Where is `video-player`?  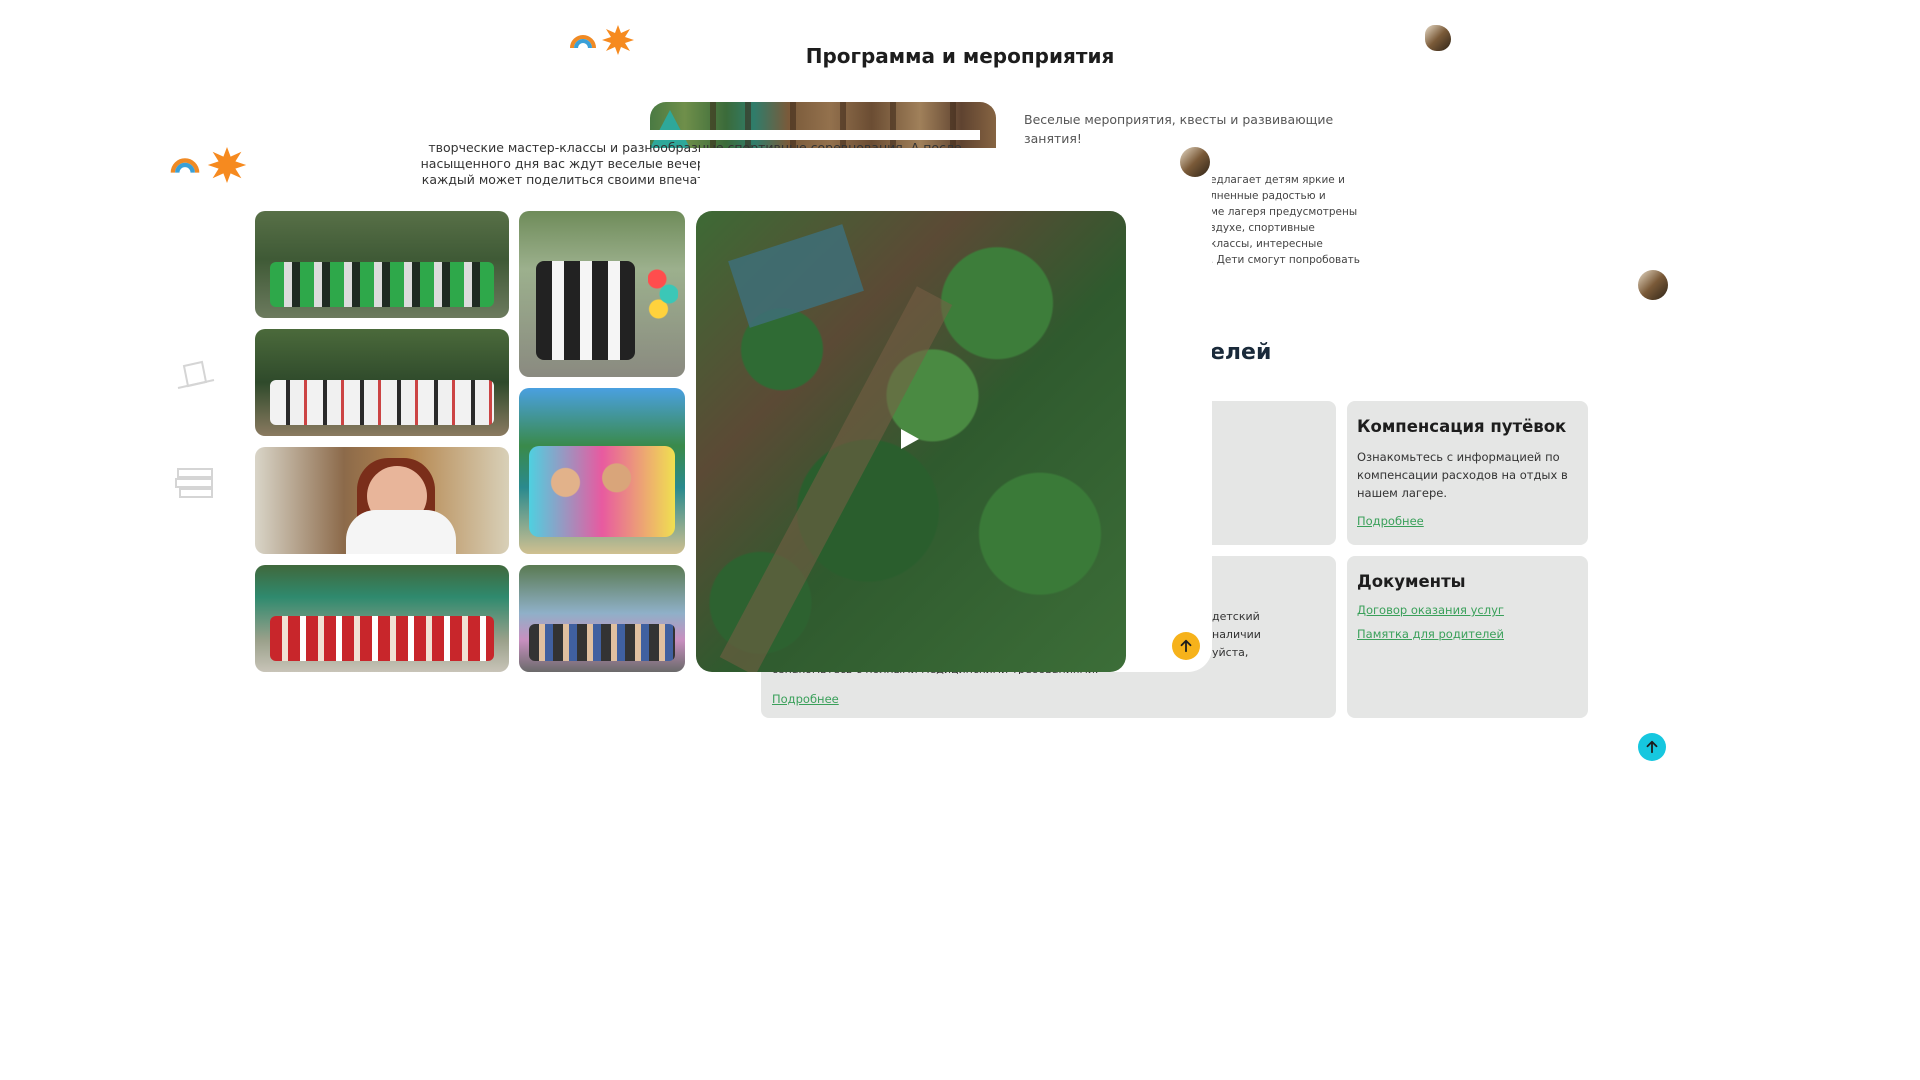 video-player is located at coordinates (911, 441).